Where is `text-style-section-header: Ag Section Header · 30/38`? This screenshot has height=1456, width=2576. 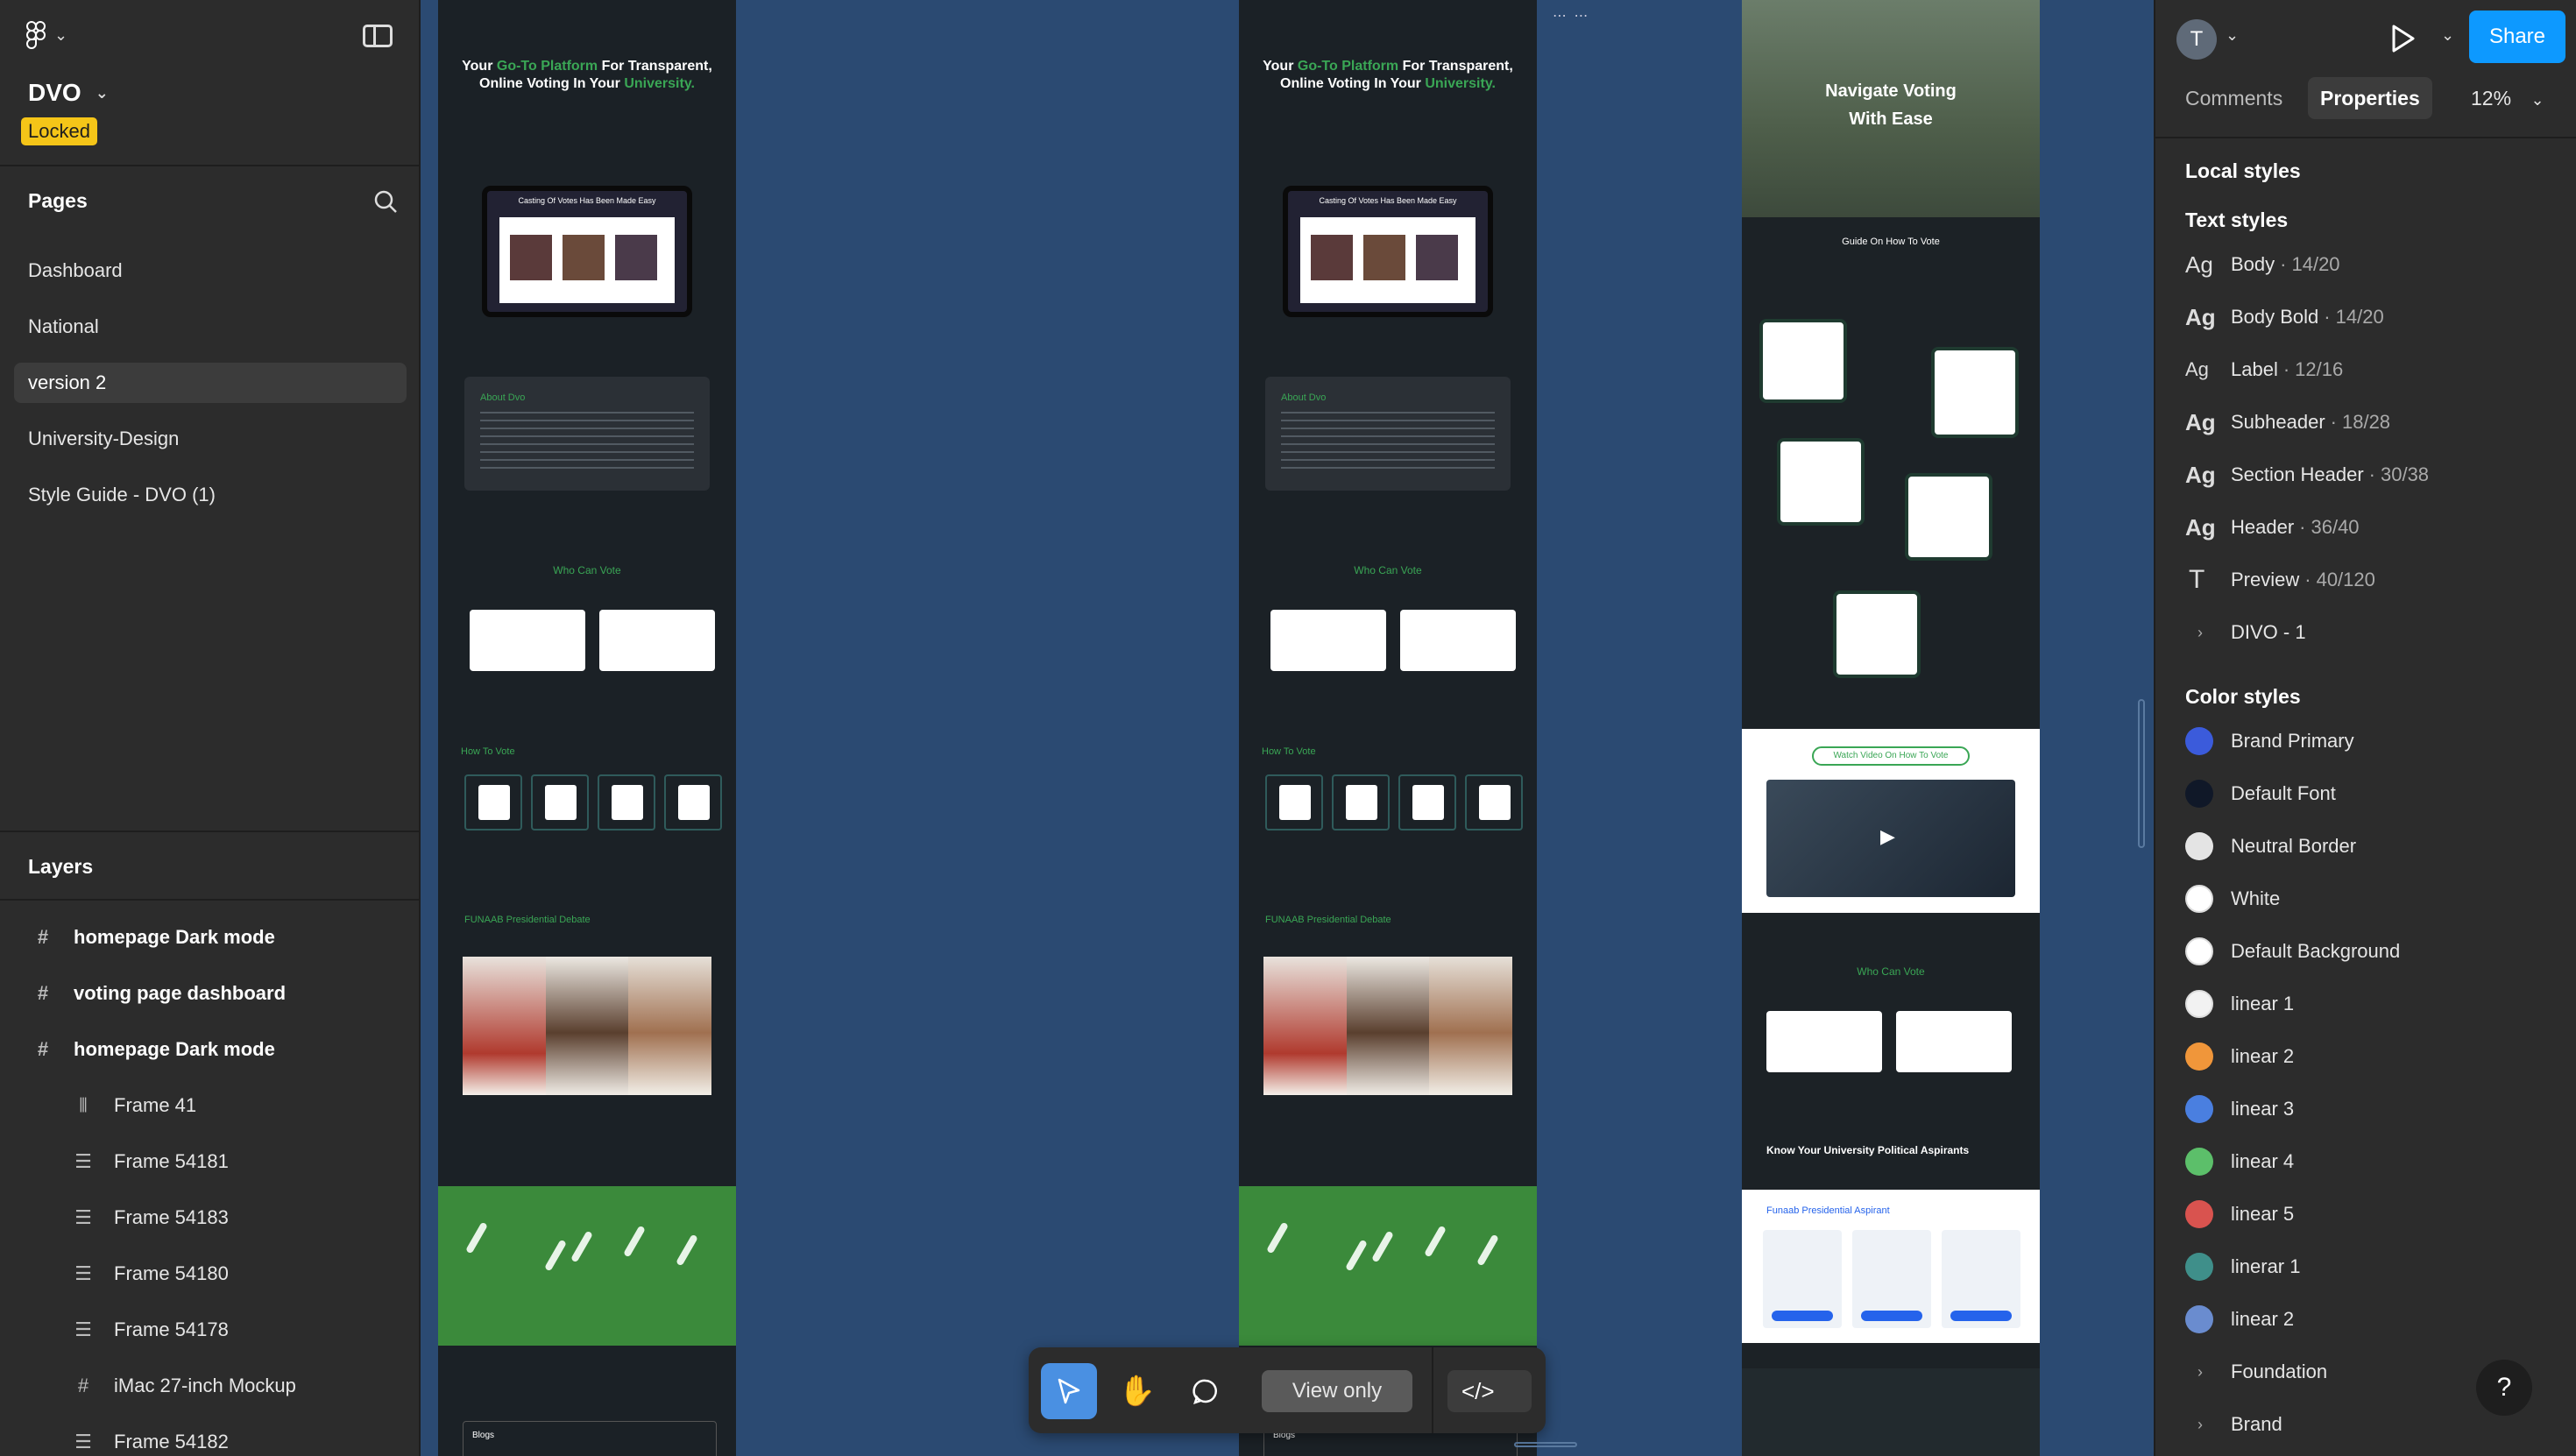
text-style-section-header: Ag Section Header · 30/38 is located at coordinates (2307, 474).